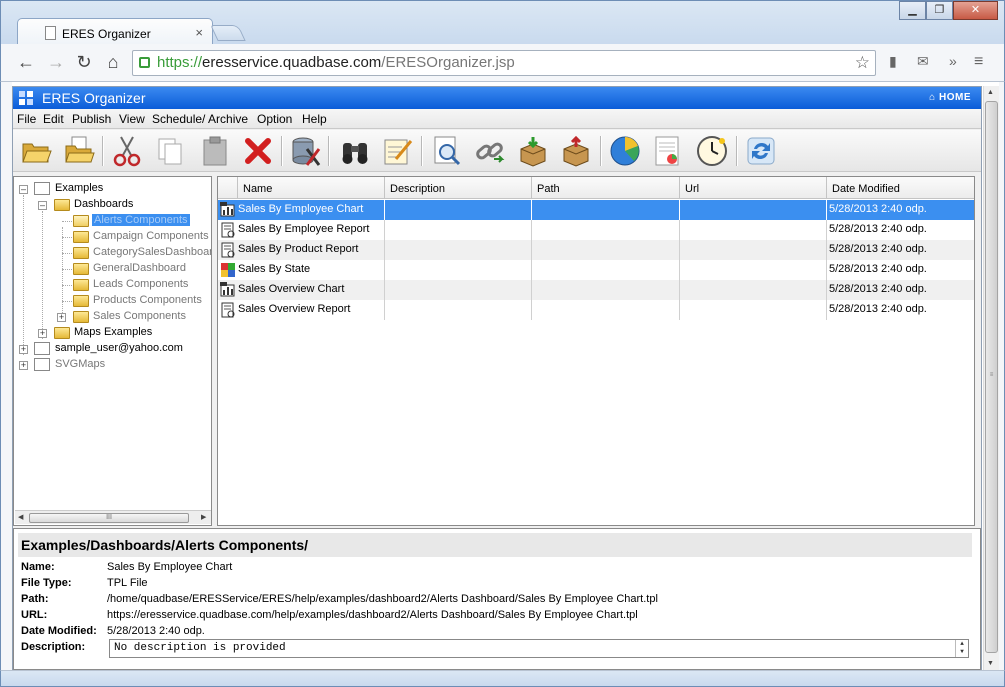  What do you see at coordinates (753, 188) in the screenshot?
I see `column-header-url: Url` at bounding box center [753, 188].